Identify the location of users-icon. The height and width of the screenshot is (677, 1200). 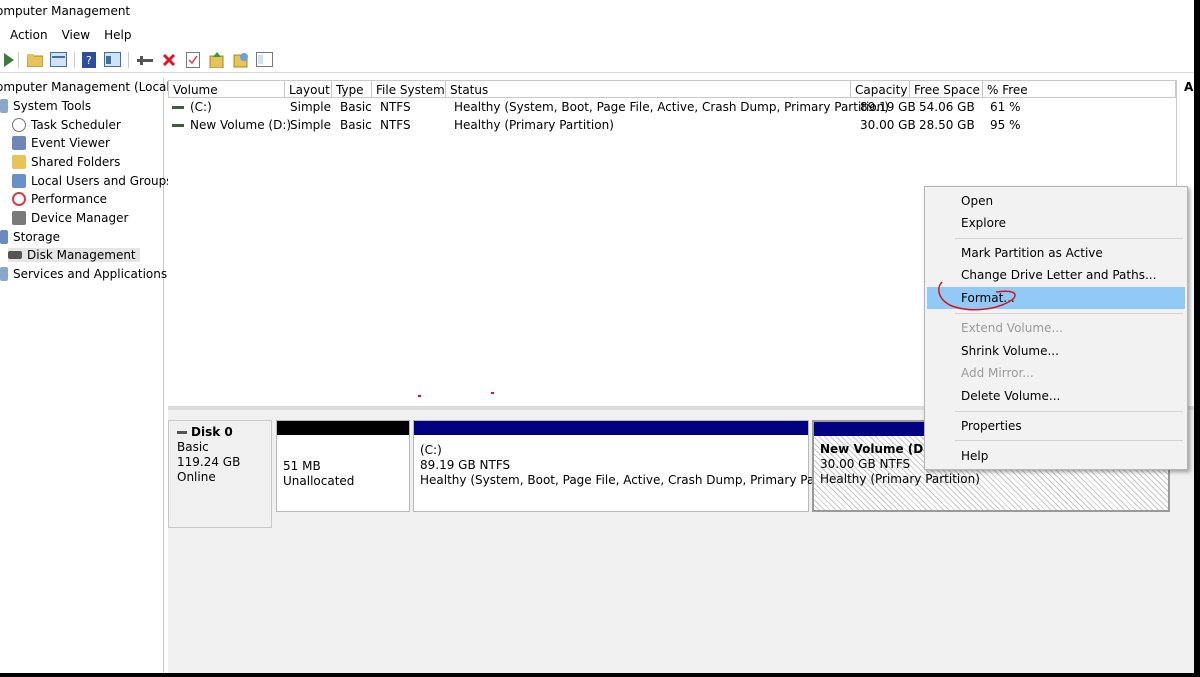
(19, 181).